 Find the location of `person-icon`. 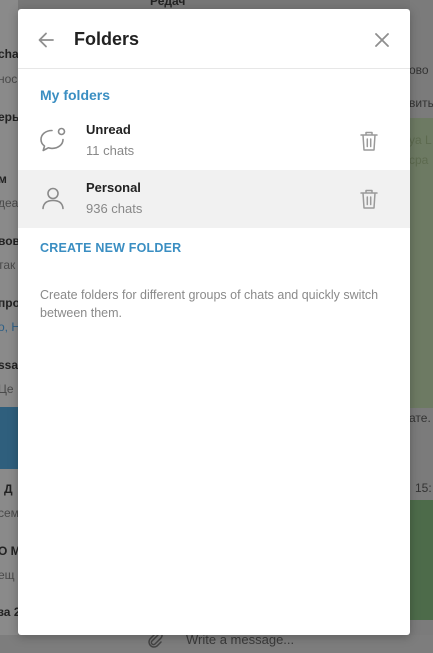

person-icon is located at coordinates (53, 198).